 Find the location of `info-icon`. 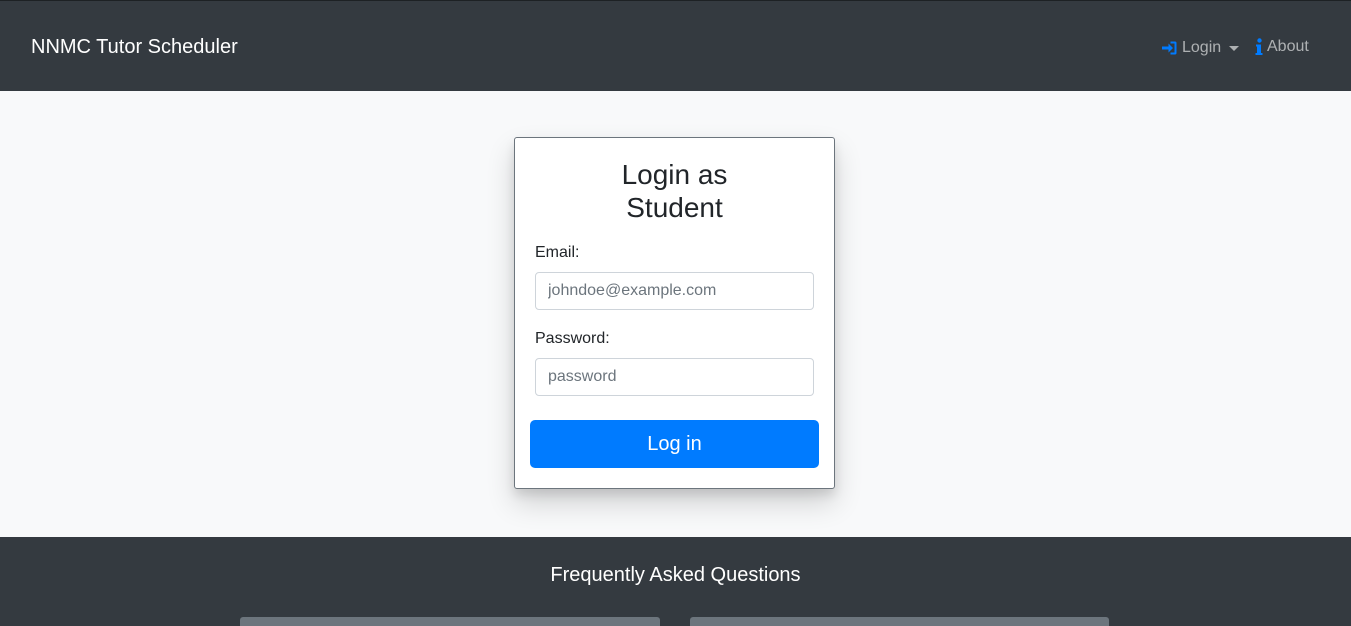

info-icon is located at coordinates (1259, 47).